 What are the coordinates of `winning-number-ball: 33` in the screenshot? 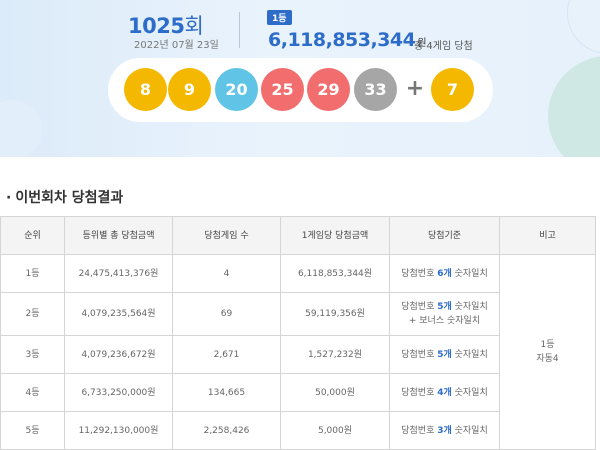 It's located at (375, 89).